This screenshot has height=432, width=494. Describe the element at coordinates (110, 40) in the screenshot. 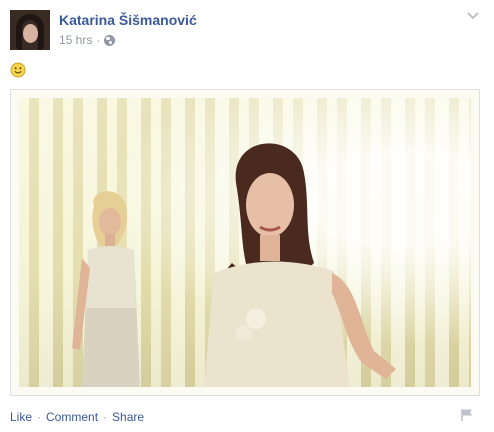

I see `globe-icon` at that location.